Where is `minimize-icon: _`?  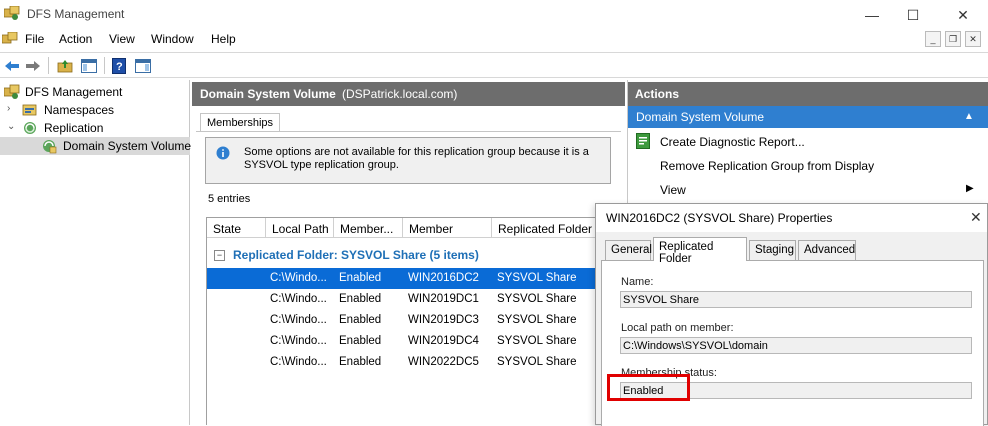 minimize-icon: _ is located at coordinates (933, 39).